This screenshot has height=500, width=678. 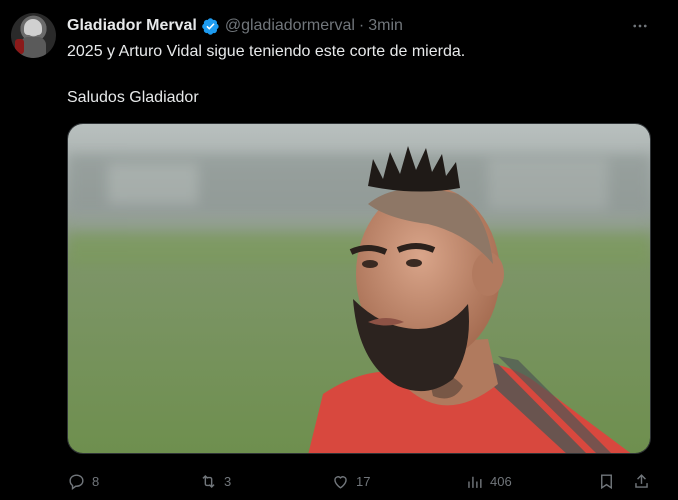 I want to click on like-icon, so click(x=340, y=482).